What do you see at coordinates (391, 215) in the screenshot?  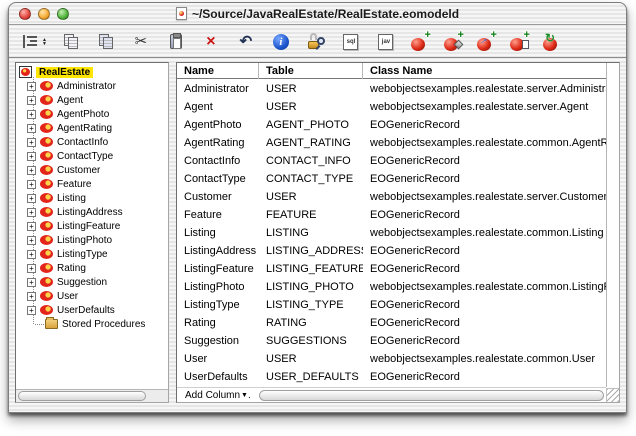 I see `table-row: Feature FEATURE EOGenericRecord` at bounding box center [391, 215].